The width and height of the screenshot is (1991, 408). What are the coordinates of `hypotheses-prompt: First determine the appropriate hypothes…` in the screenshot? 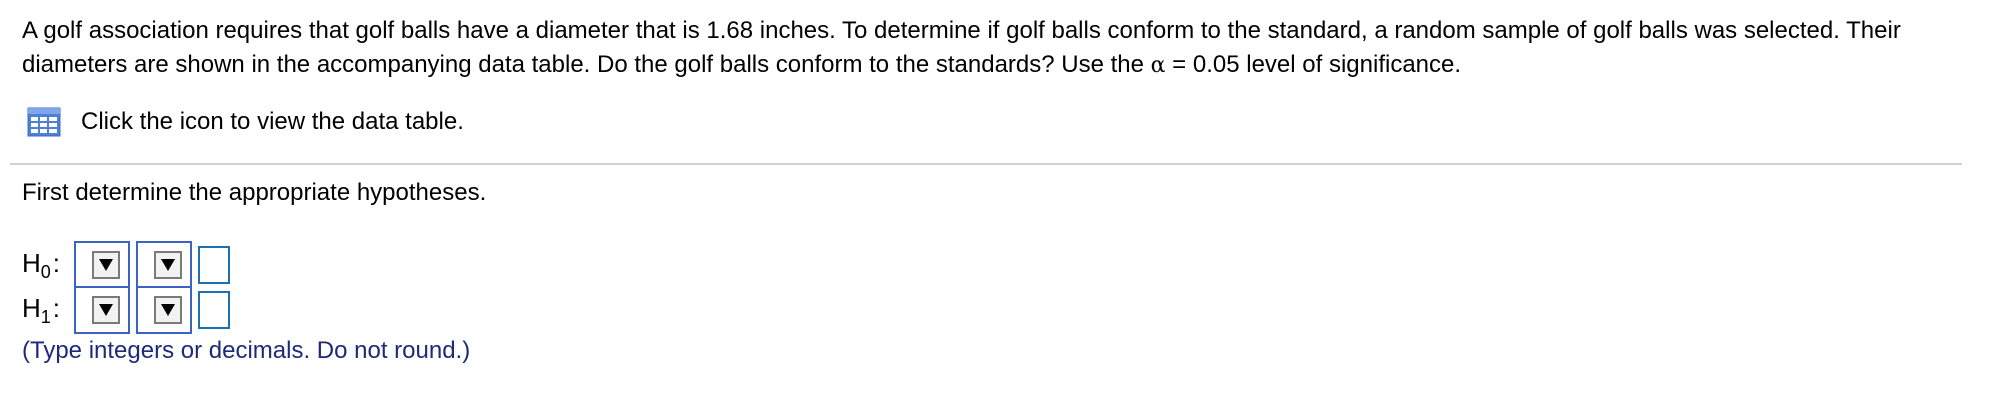 It's located at (254, 192).